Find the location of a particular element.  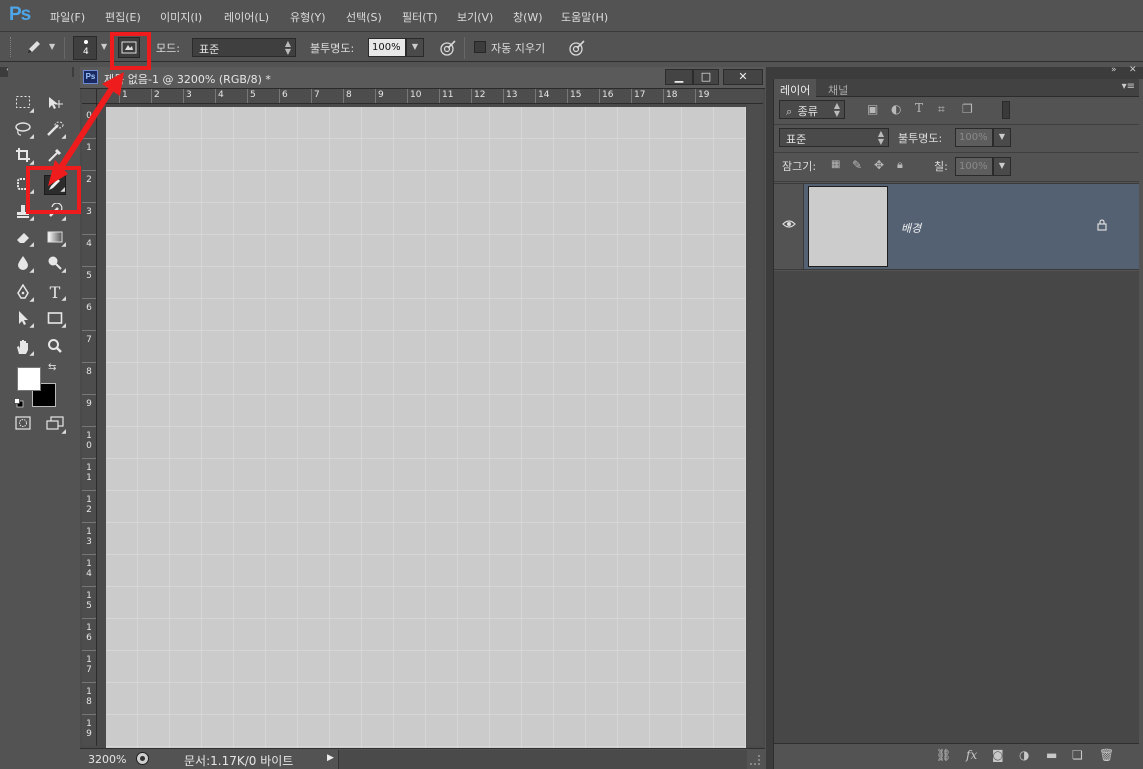

ruler-origin is located at coordinates (89, 96).